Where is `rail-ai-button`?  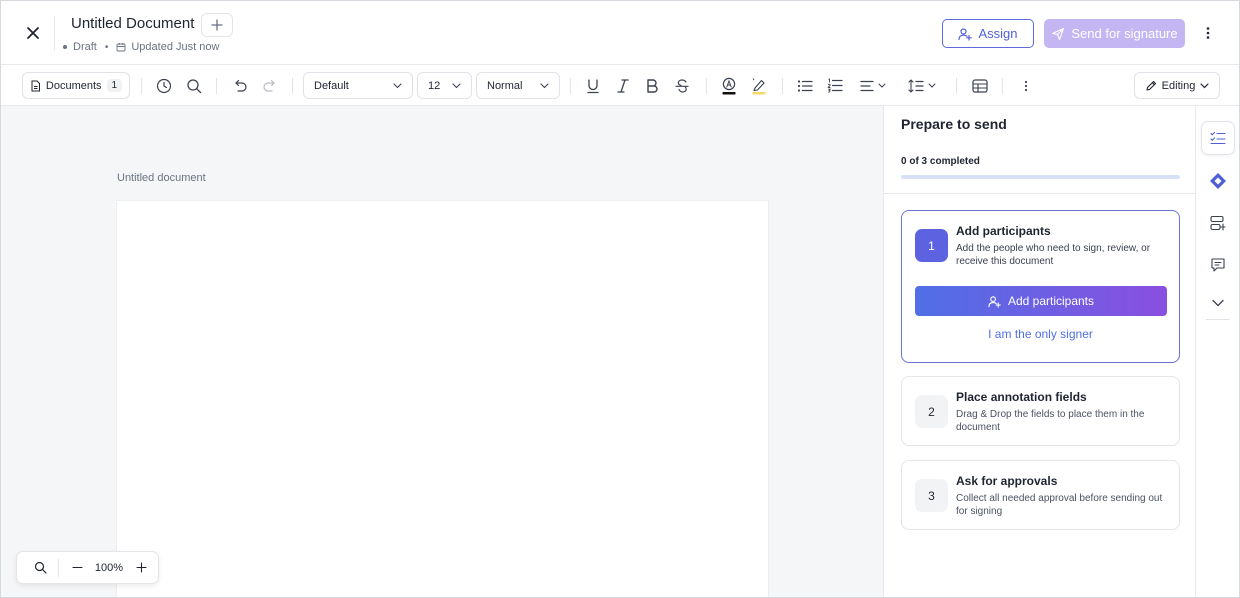
rail-ai-button is located at coordinates (1218, 181).